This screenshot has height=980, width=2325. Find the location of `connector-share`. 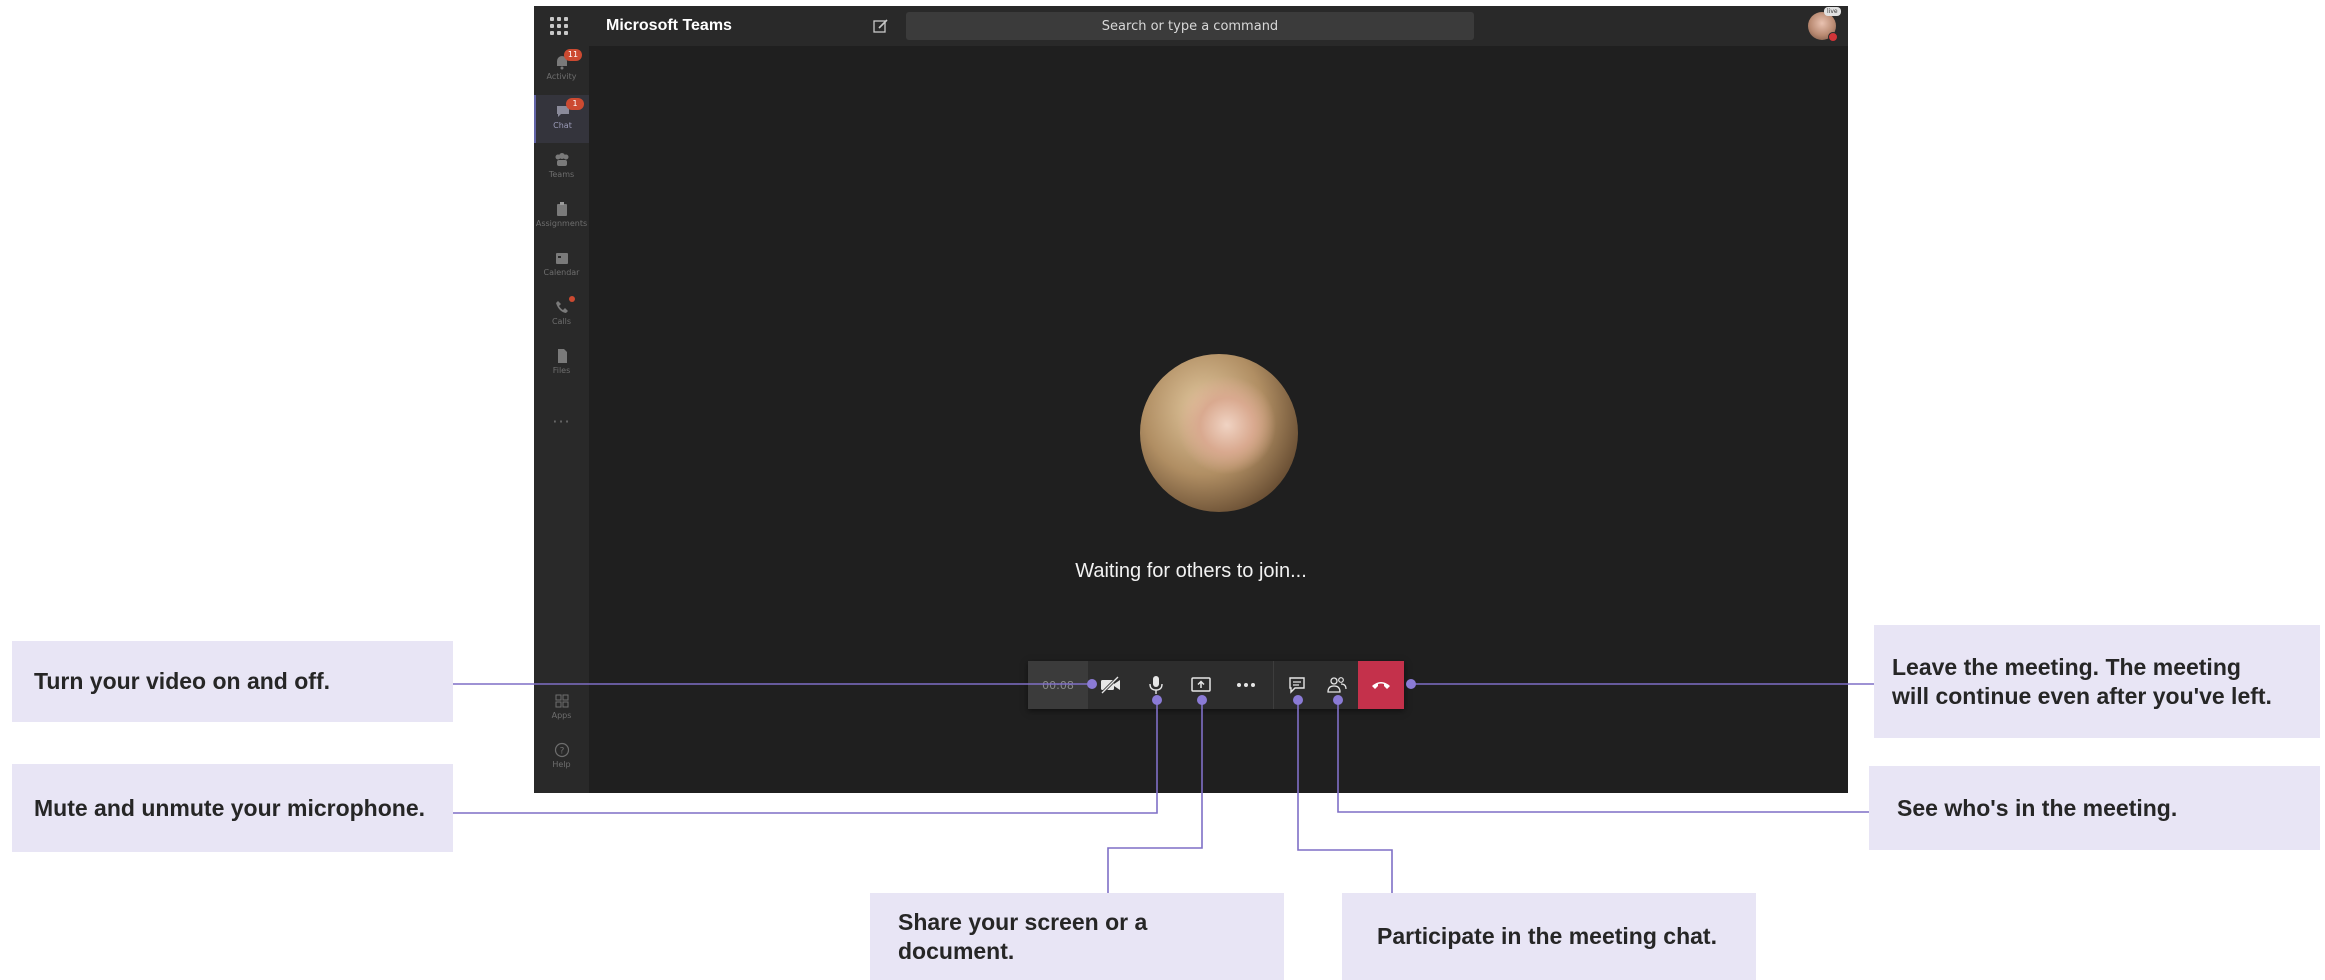

connector-share is located at coordinates (1155, 796).